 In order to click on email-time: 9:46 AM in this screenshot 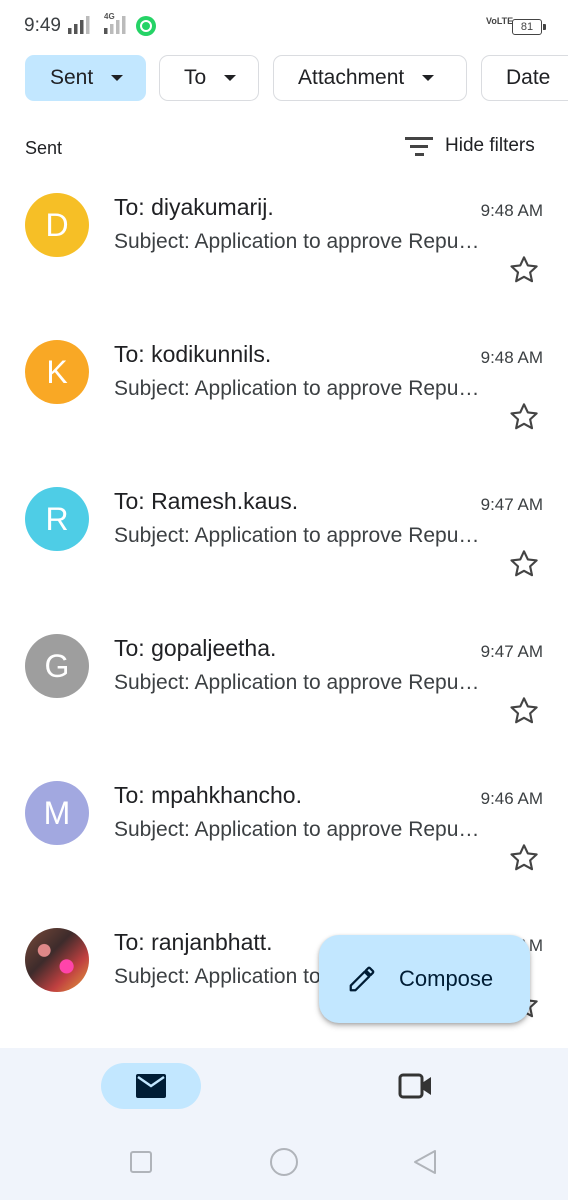, I will do `click(511, 798)`.